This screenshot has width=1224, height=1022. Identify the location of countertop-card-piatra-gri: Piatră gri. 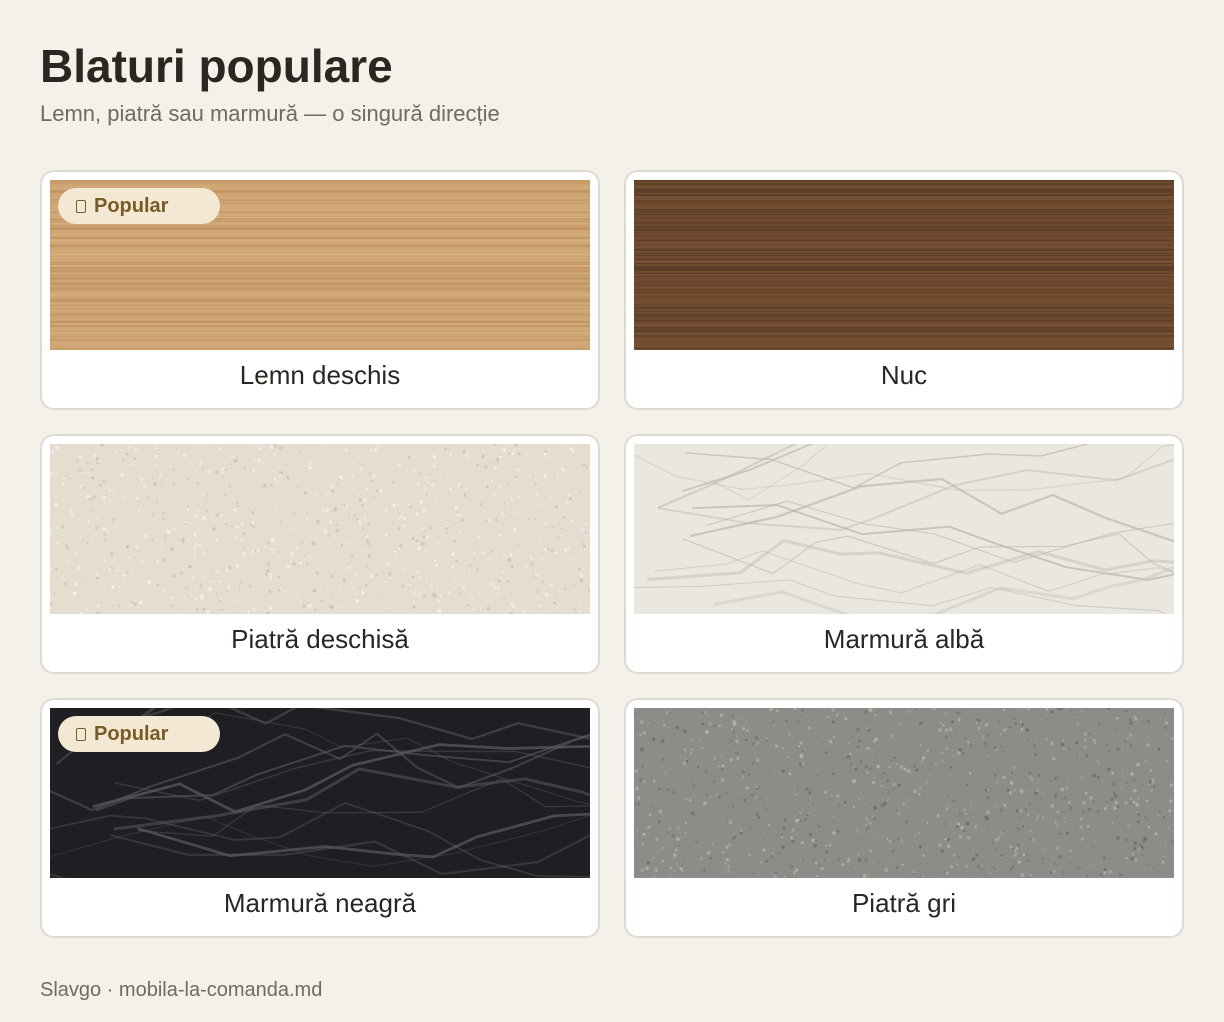
(904, 818).